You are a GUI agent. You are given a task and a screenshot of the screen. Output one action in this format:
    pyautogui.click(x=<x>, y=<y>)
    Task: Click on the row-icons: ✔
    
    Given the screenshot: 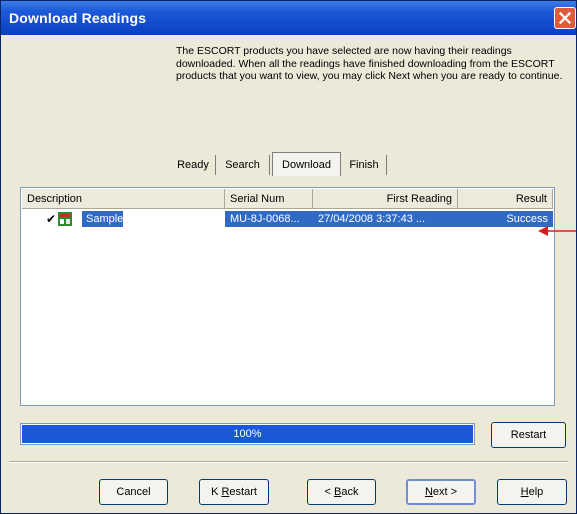 What is the action you would take?
    pyautogui.click(x=52, y=219)
    